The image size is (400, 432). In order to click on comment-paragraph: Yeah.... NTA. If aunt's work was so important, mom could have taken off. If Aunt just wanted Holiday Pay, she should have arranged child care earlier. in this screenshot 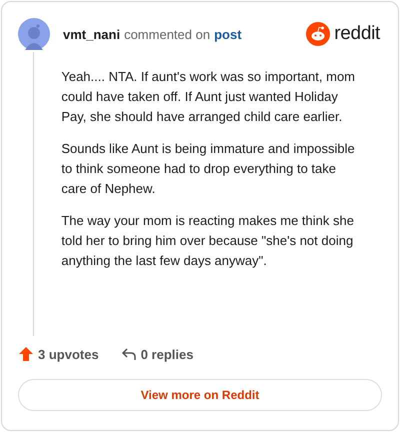, I will do `click(208, 97)`.